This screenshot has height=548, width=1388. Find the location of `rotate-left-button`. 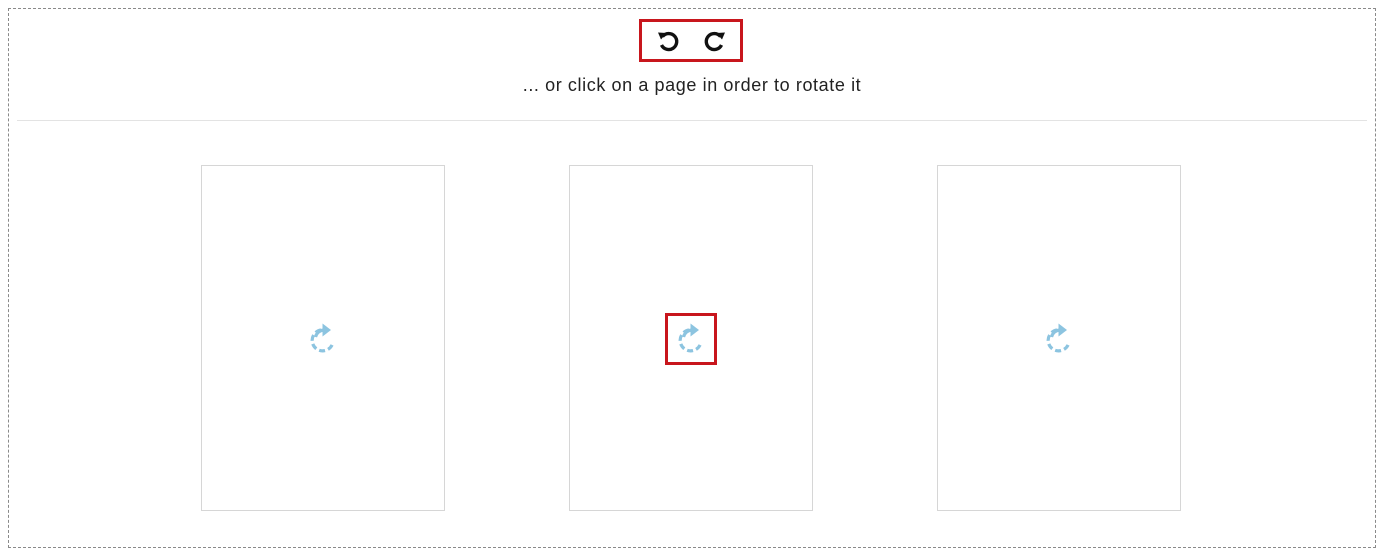

rotate-left-button is located at coordinates (669, 41).